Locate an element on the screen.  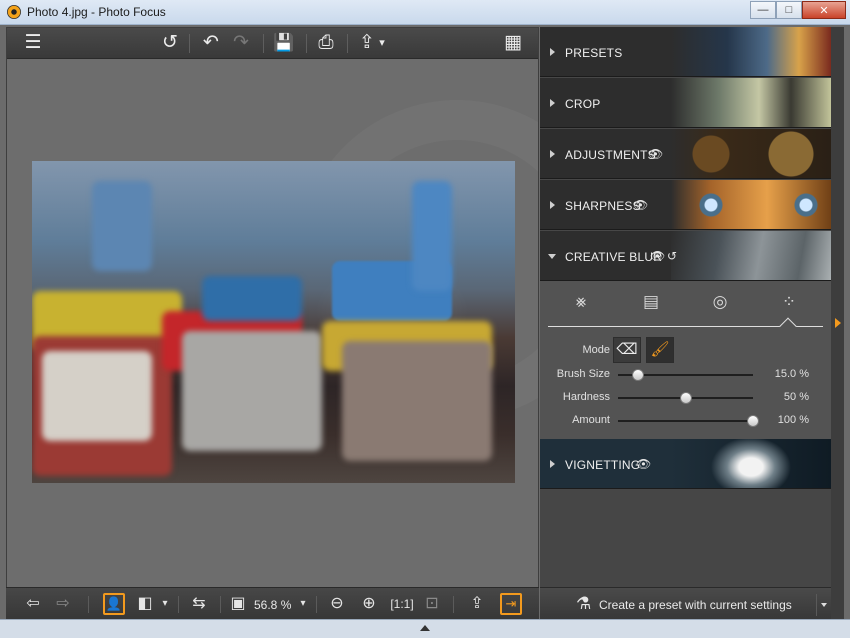
panel-vignetting: VIGNETTING 👁 is located at coordinates (685, 464).